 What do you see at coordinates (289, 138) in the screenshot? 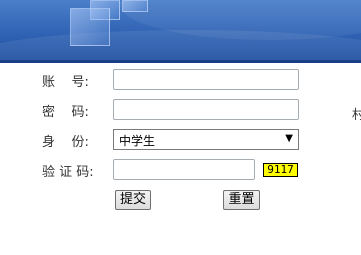
I see `dropdown-arrow-icon: ▼` at bounding box center [289, 138].